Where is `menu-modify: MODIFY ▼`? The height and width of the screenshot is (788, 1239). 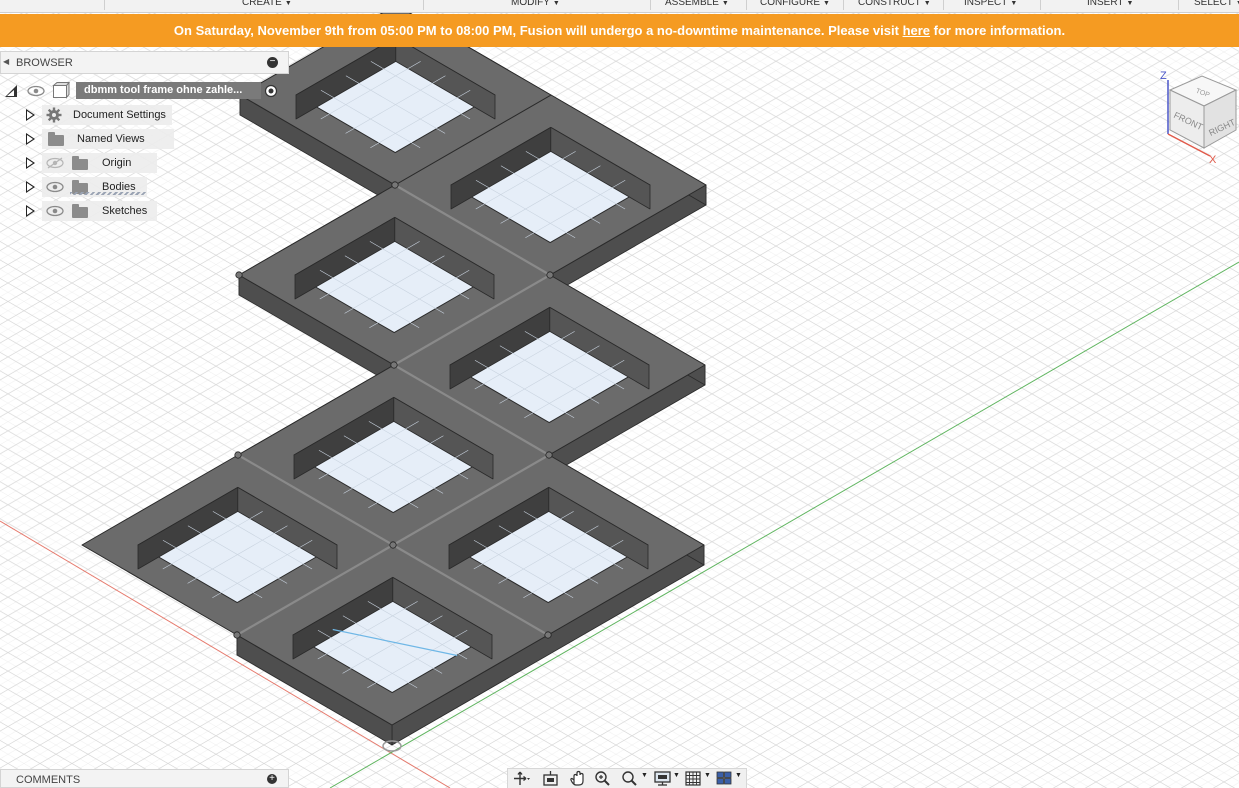
menu-modify: MODIFY ▼ is located at coordinates (535, 4).